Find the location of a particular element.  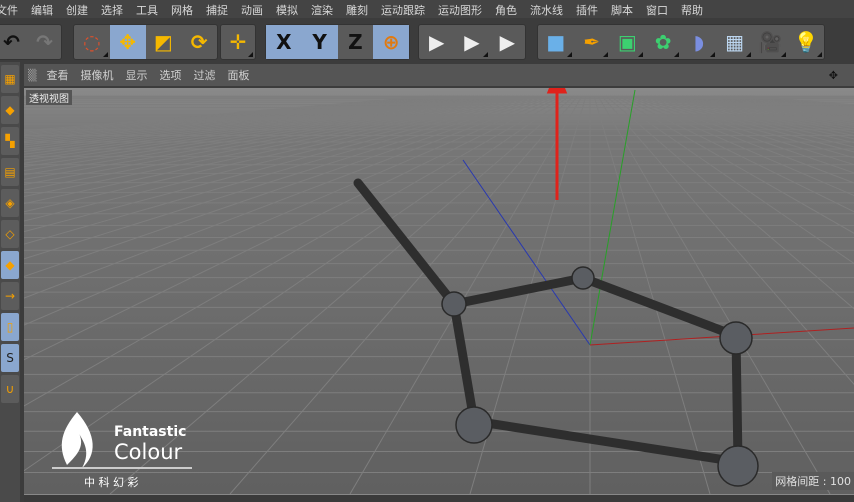

grip-icon: ▒ is located at coordinates (32, 75).